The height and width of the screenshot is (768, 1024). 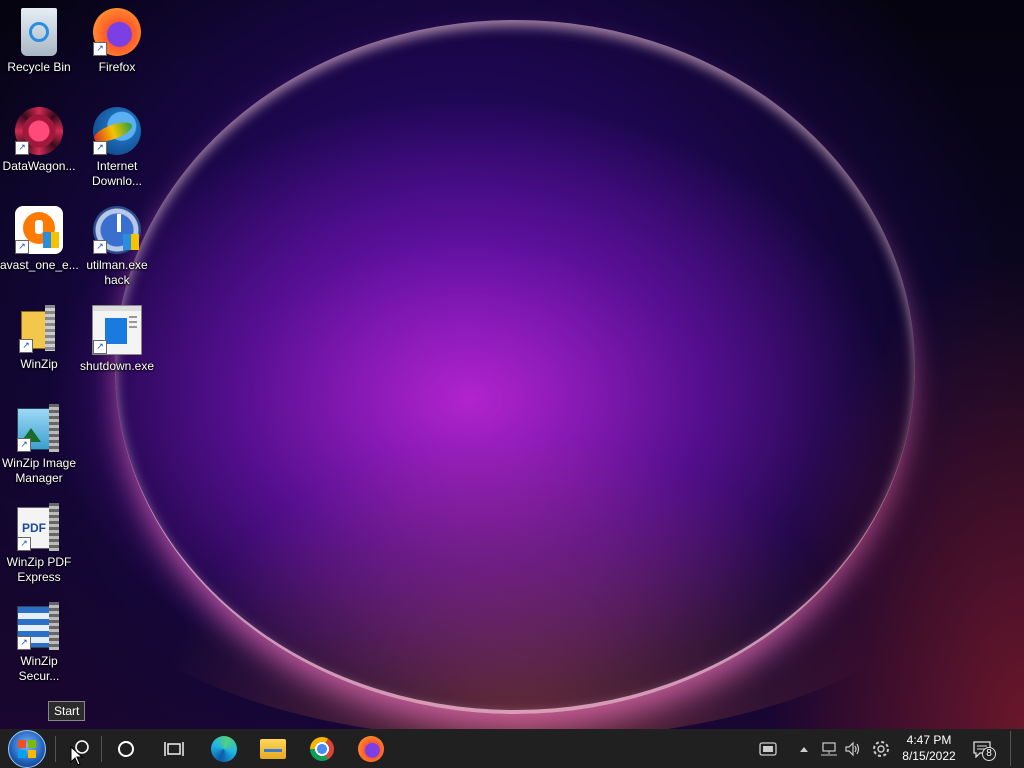 I want to click on internet-download-manager-icon: ↗, so click(x=116, y=131).